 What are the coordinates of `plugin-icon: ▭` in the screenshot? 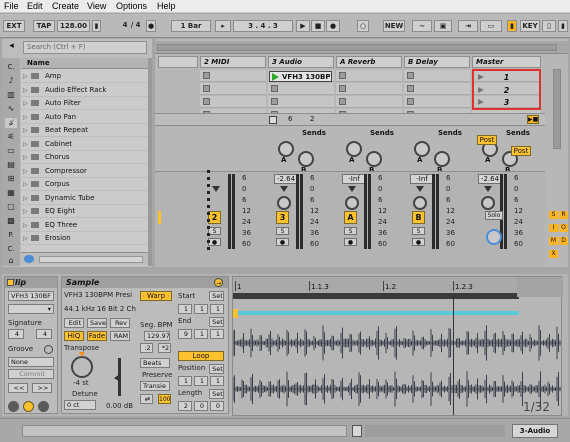 It's located at (11, 151).